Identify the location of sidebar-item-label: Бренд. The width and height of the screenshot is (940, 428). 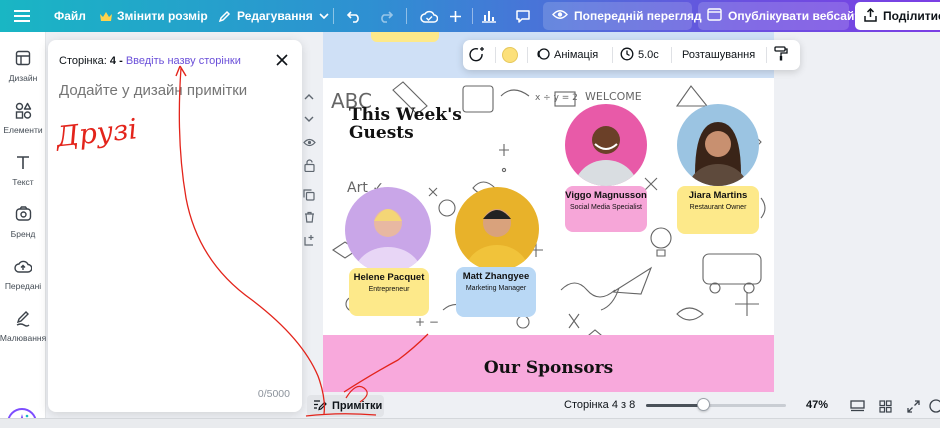
(23, 234).